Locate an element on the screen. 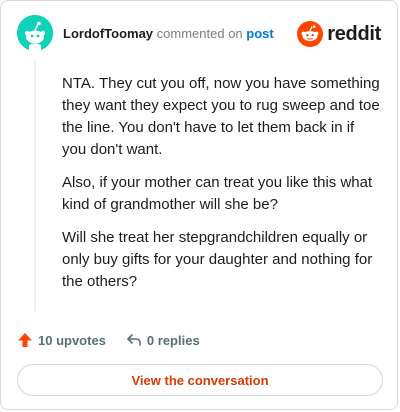  thread-line is located at coordinates (35, 185).